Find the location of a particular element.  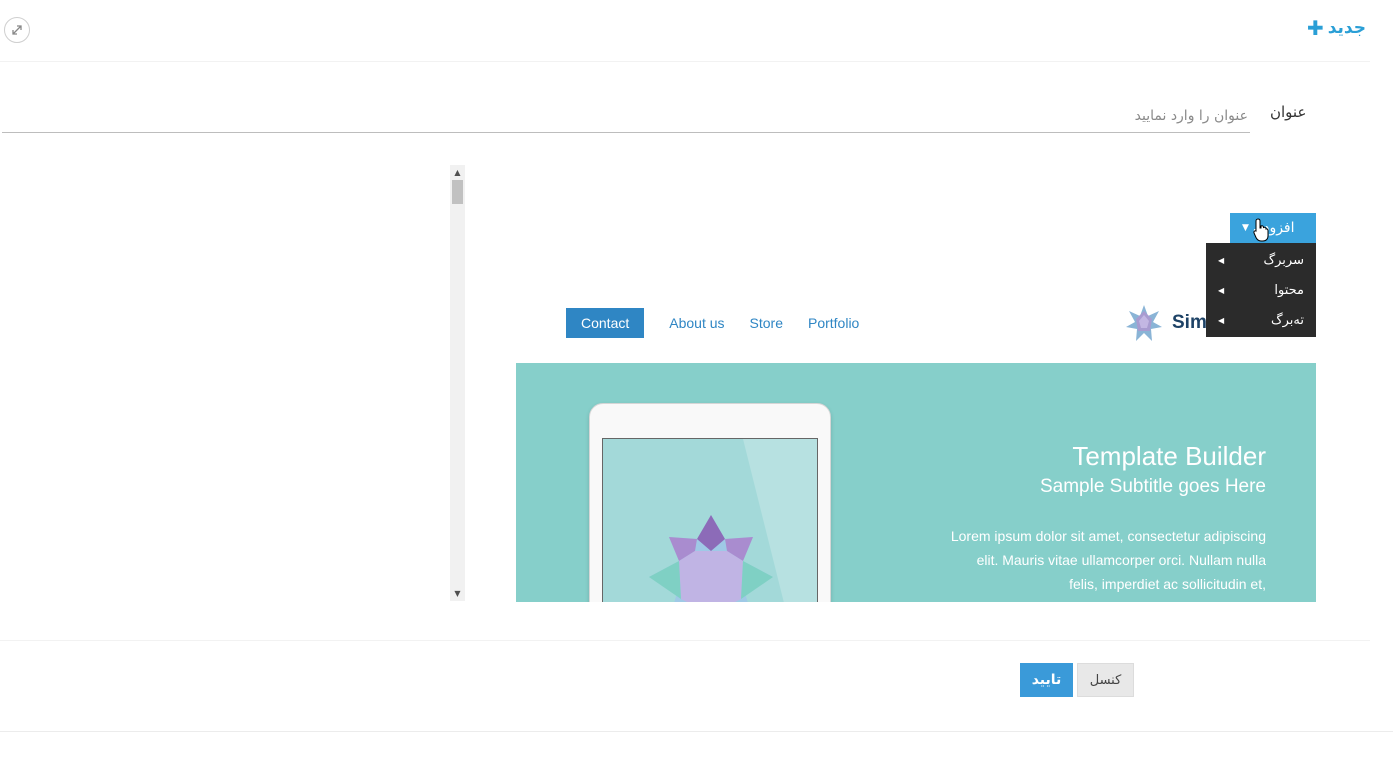

new-button: جدید ✚ is located at coordinates (1336, 28).